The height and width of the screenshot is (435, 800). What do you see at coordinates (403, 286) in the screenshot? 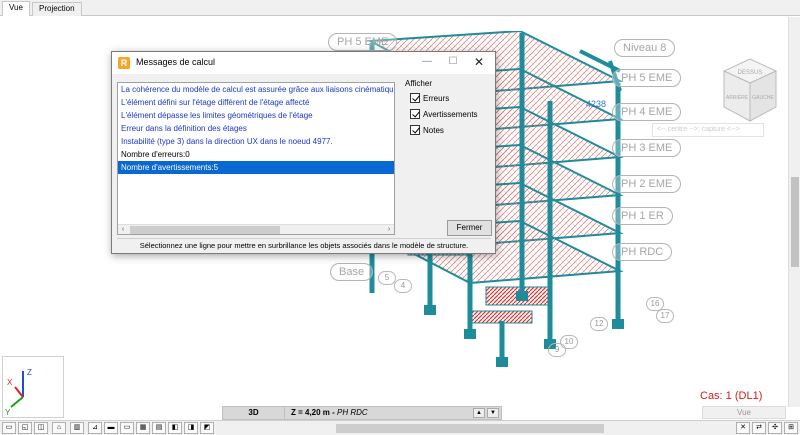
I see `node-label: 4` at bounding box center [403, 286].